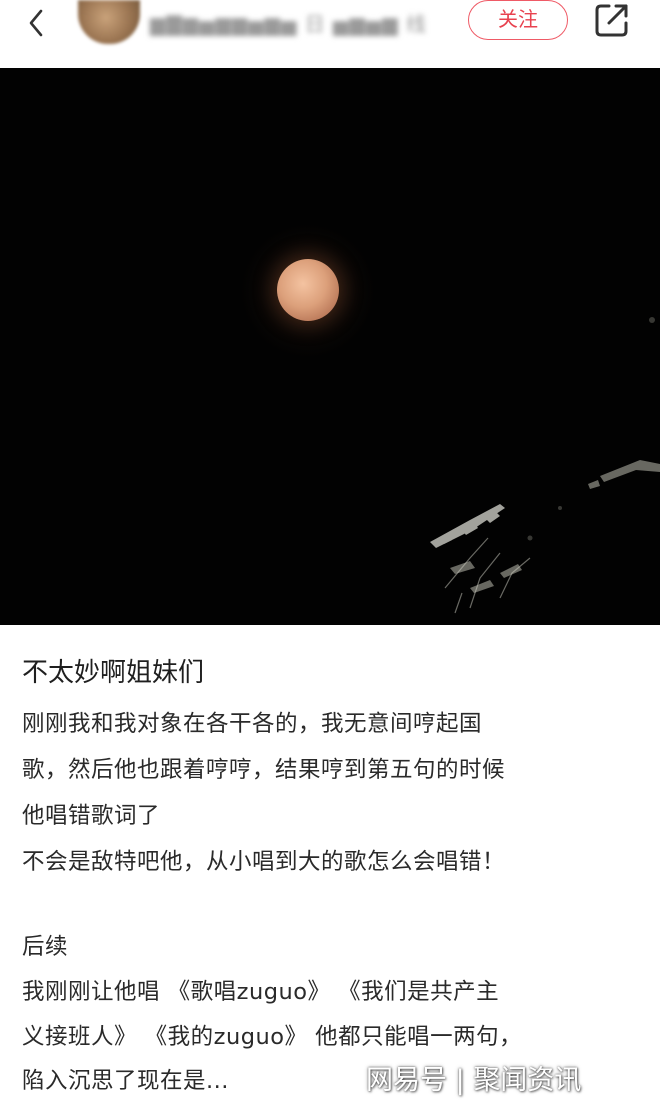 The image size is (660, 1110). Describe the element at coordinates (37, 23) in the screenshot. I see `chevron-left-icon` at that location.